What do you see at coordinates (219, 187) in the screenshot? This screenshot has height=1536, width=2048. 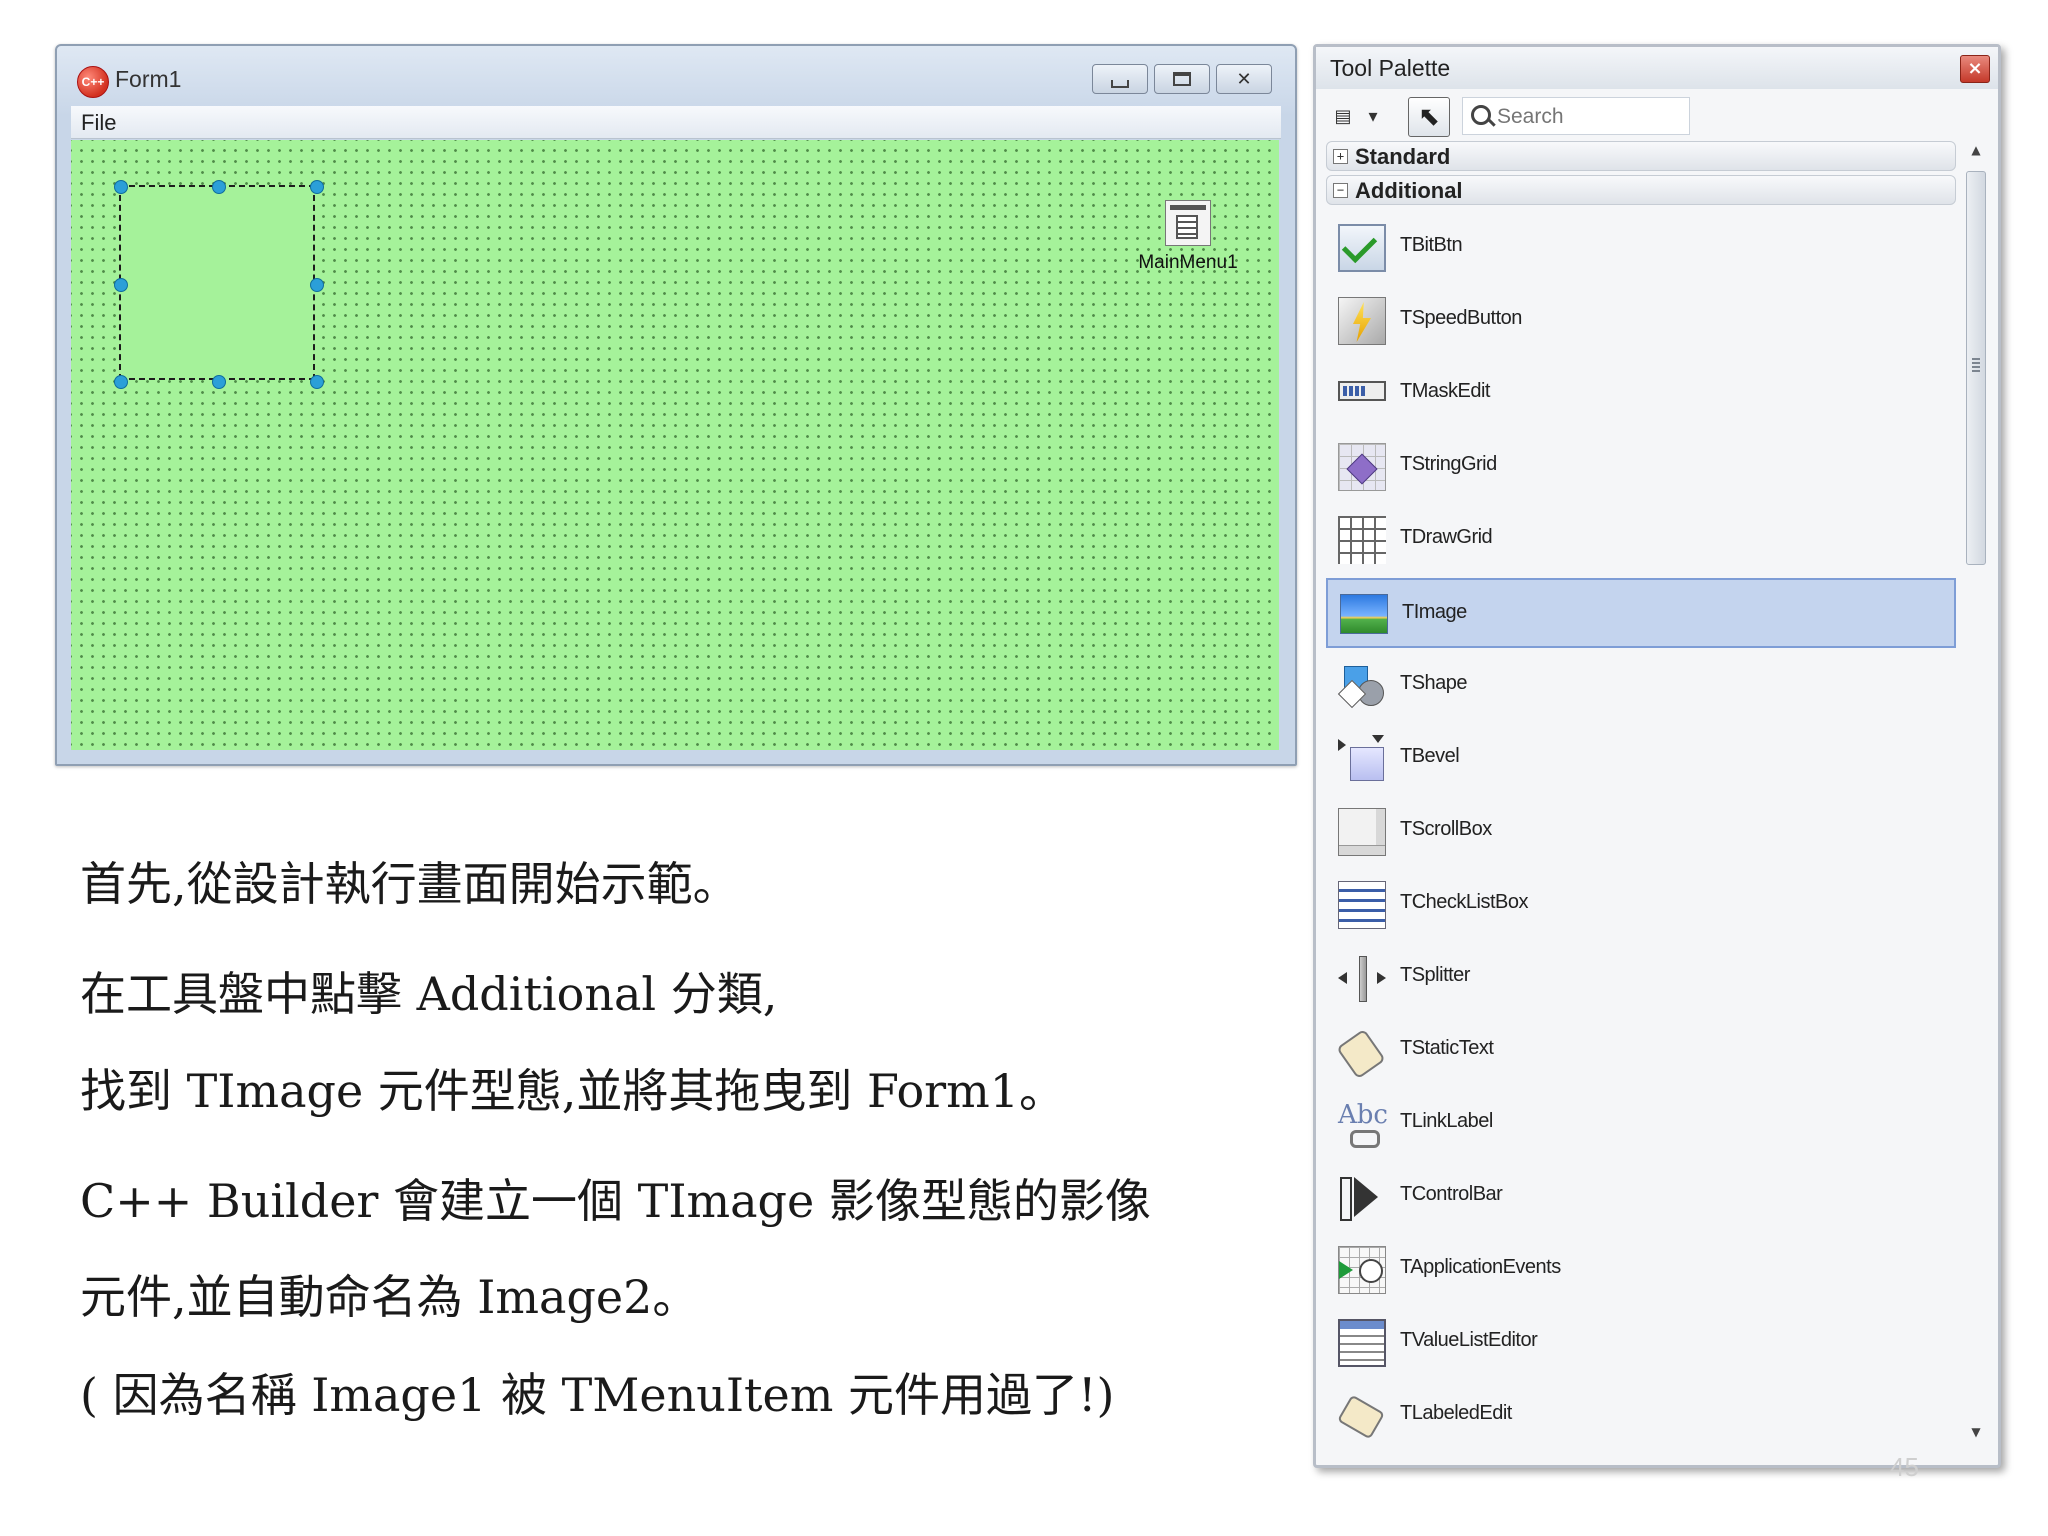 I see `resize-handle-top` at bounding box center [219, 187].